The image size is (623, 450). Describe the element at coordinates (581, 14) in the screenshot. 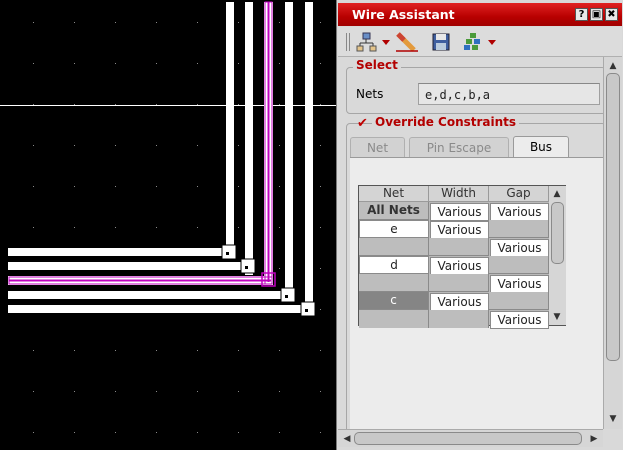

I see `help-button: ?` at that location.